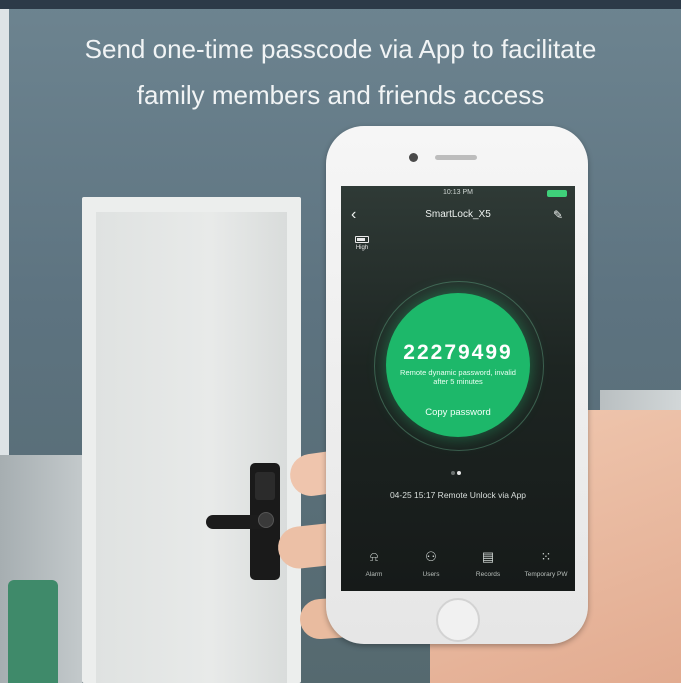 The image size is (681, 683). I want to click on phone-speaker, so click(456, 157).